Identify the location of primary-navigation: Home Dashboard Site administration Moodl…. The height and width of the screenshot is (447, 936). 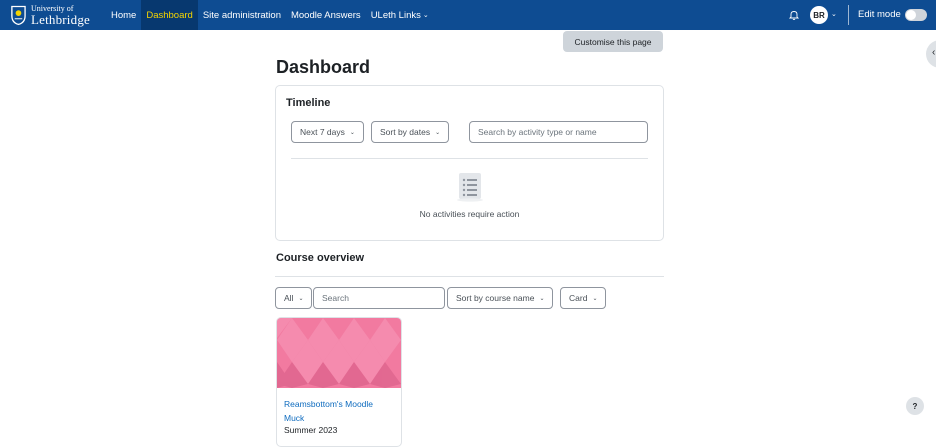
(270, 15).